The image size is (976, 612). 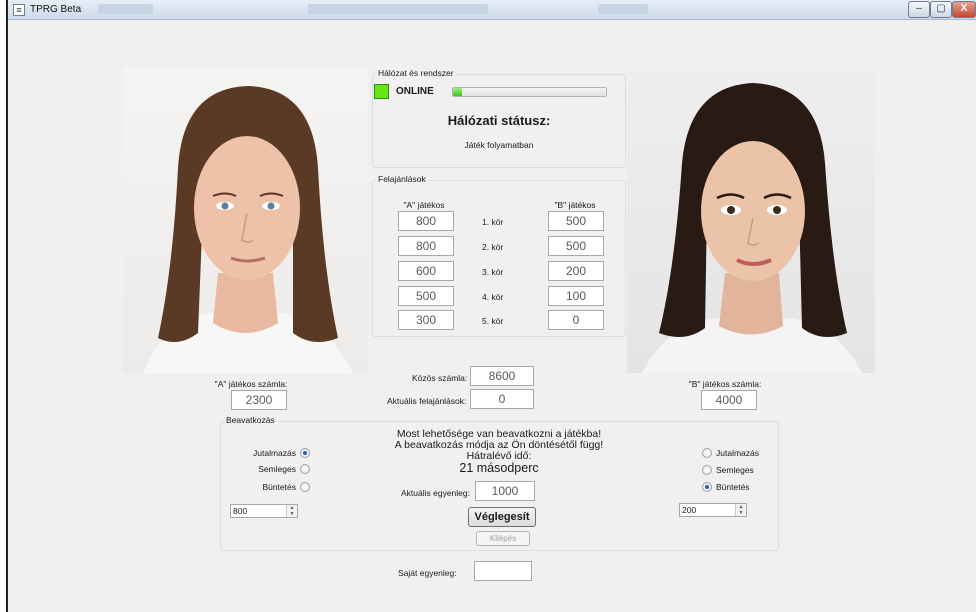 What do you see at coordinates (576, 296) in the screenshot?
I see `round-4-offer-b: 100` at bounding box center [576, 296].